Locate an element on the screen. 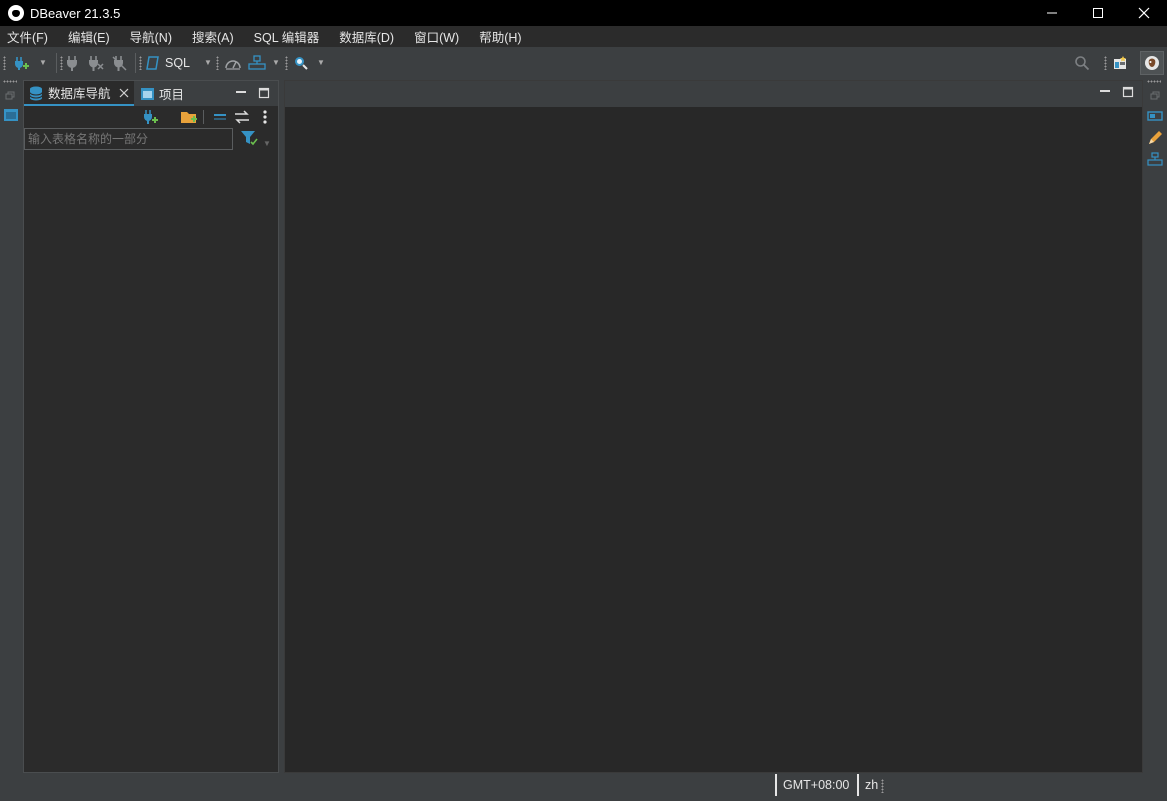  properties-icon is located at coordinates (1155, 116).